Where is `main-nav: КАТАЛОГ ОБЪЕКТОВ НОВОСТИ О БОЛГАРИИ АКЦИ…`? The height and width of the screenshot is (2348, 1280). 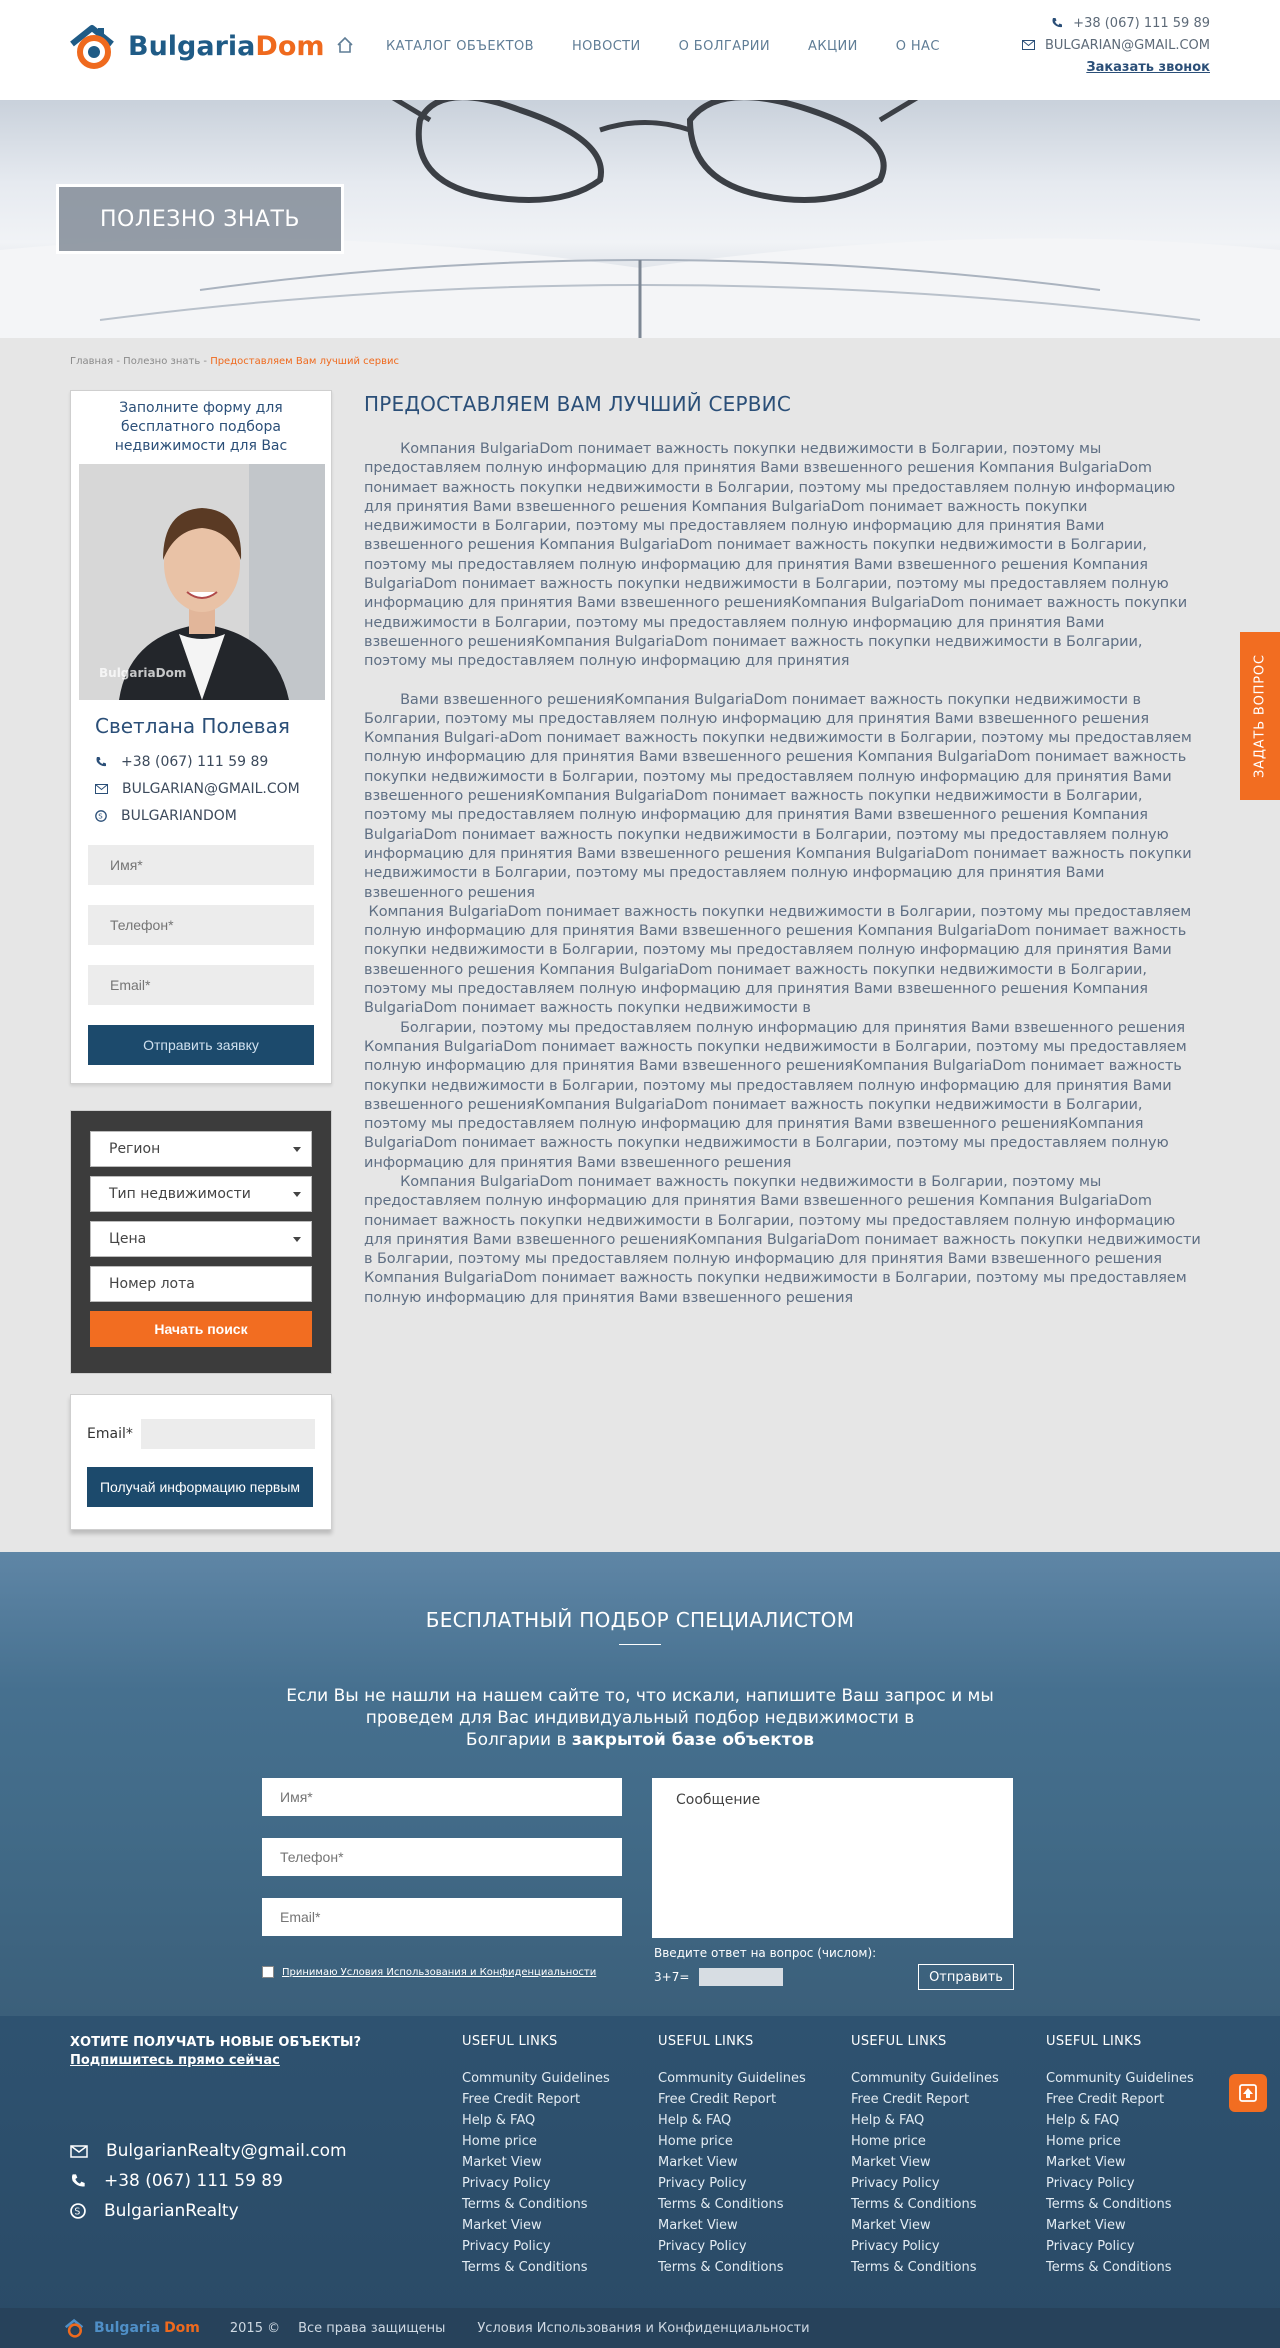 main-nav: КАТАЛОГ ОБЪЕКТОВ НОВОСТИ О БОЛГАРИИ АКЦИ… is located at coordinates (657, 46).